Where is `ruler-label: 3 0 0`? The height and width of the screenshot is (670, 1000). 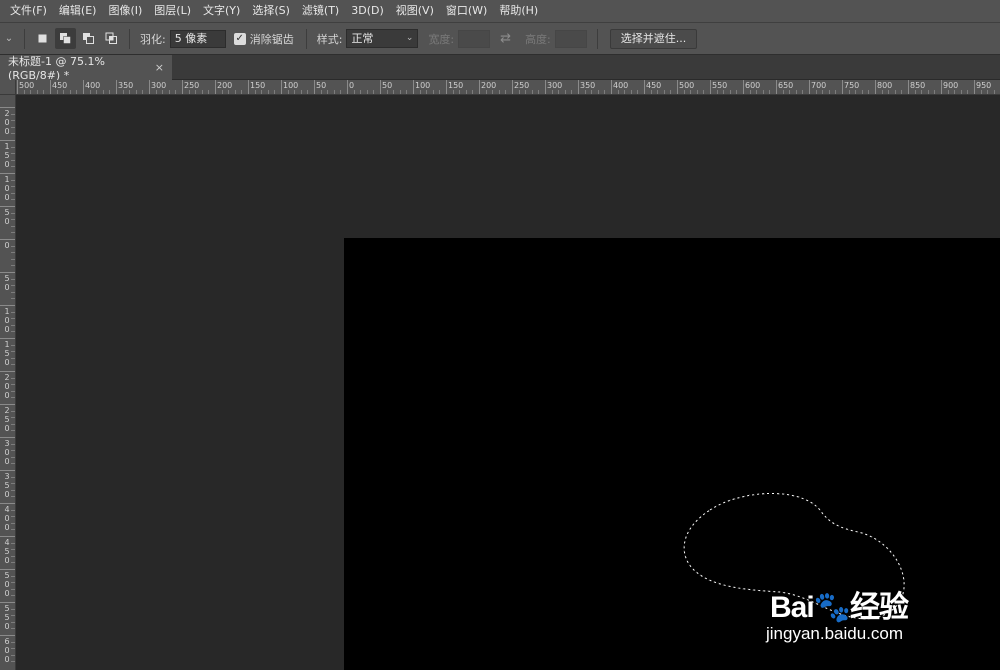
ruler-label: 3 0 0 is located at coordinates (7, 452).